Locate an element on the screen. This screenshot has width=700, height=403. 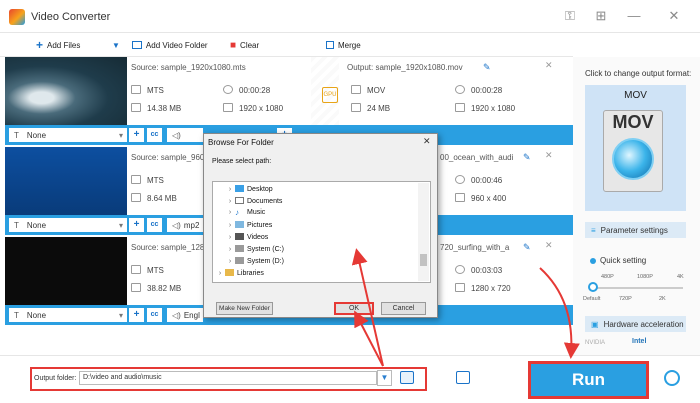
quality-slider-handle is located at coordinates (593, 287).